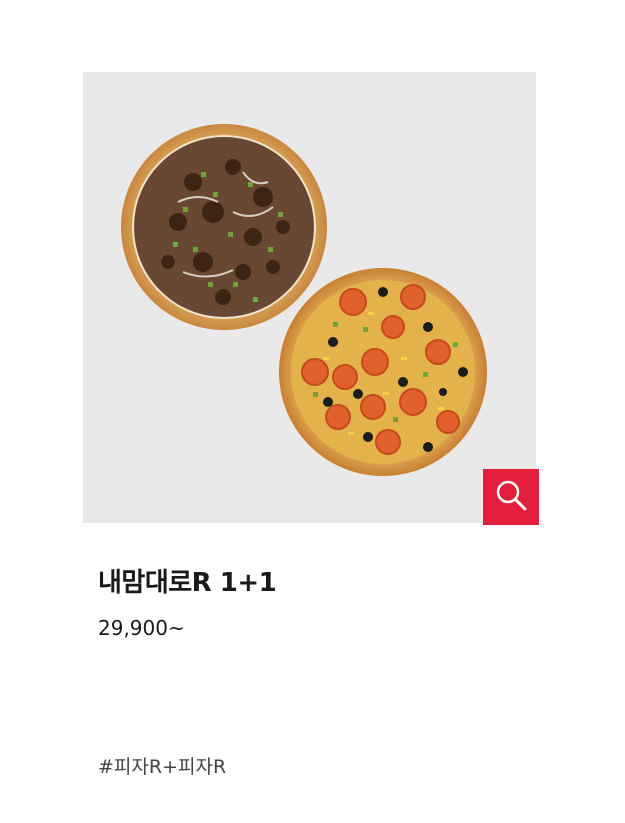  What do you see at coordinates (224, 227) in the screenshot?
I see `bulgogi-pizza` at bounding box center [224, 227].